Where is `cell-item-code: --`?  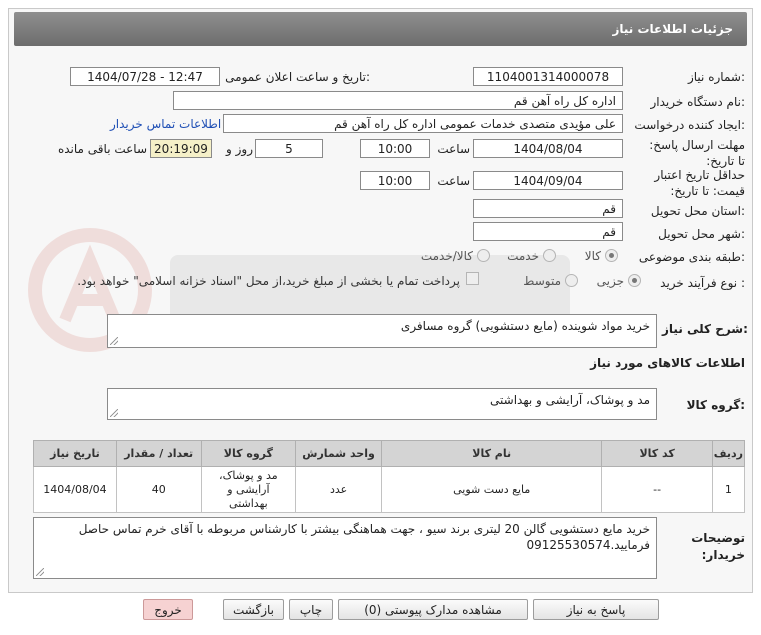 cell-item-code: -- is located at coordinates (657, 489).